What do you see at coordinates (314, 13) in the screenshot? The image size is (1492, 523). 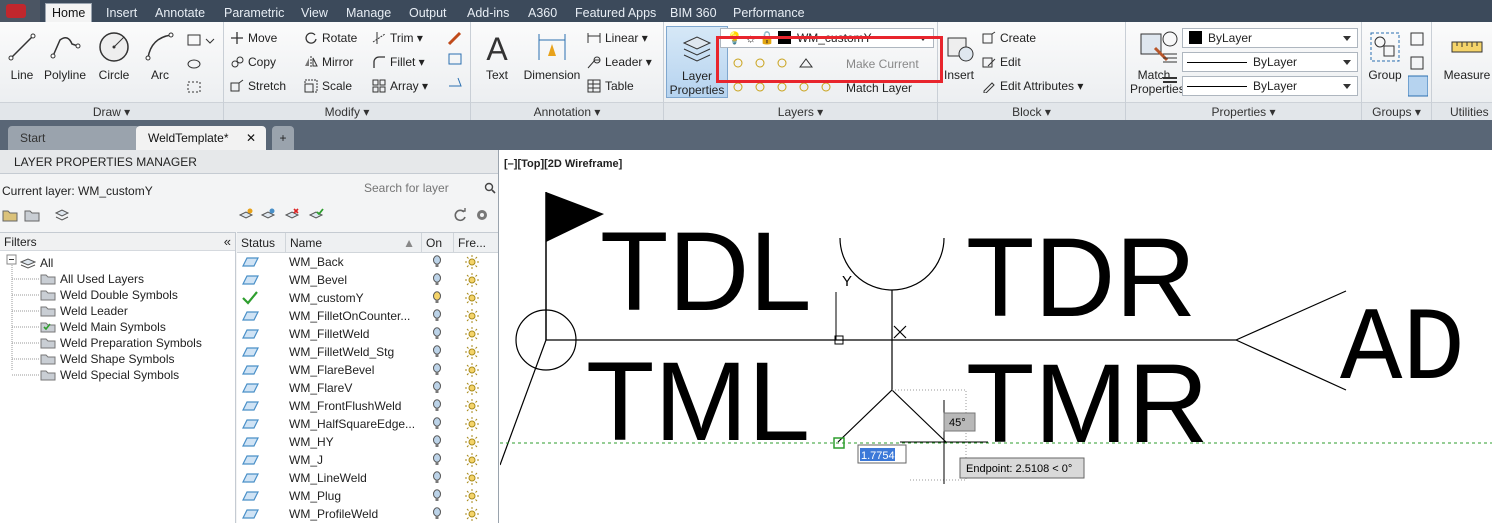 I see `tab-view: View` at bounding box center [314, 13].